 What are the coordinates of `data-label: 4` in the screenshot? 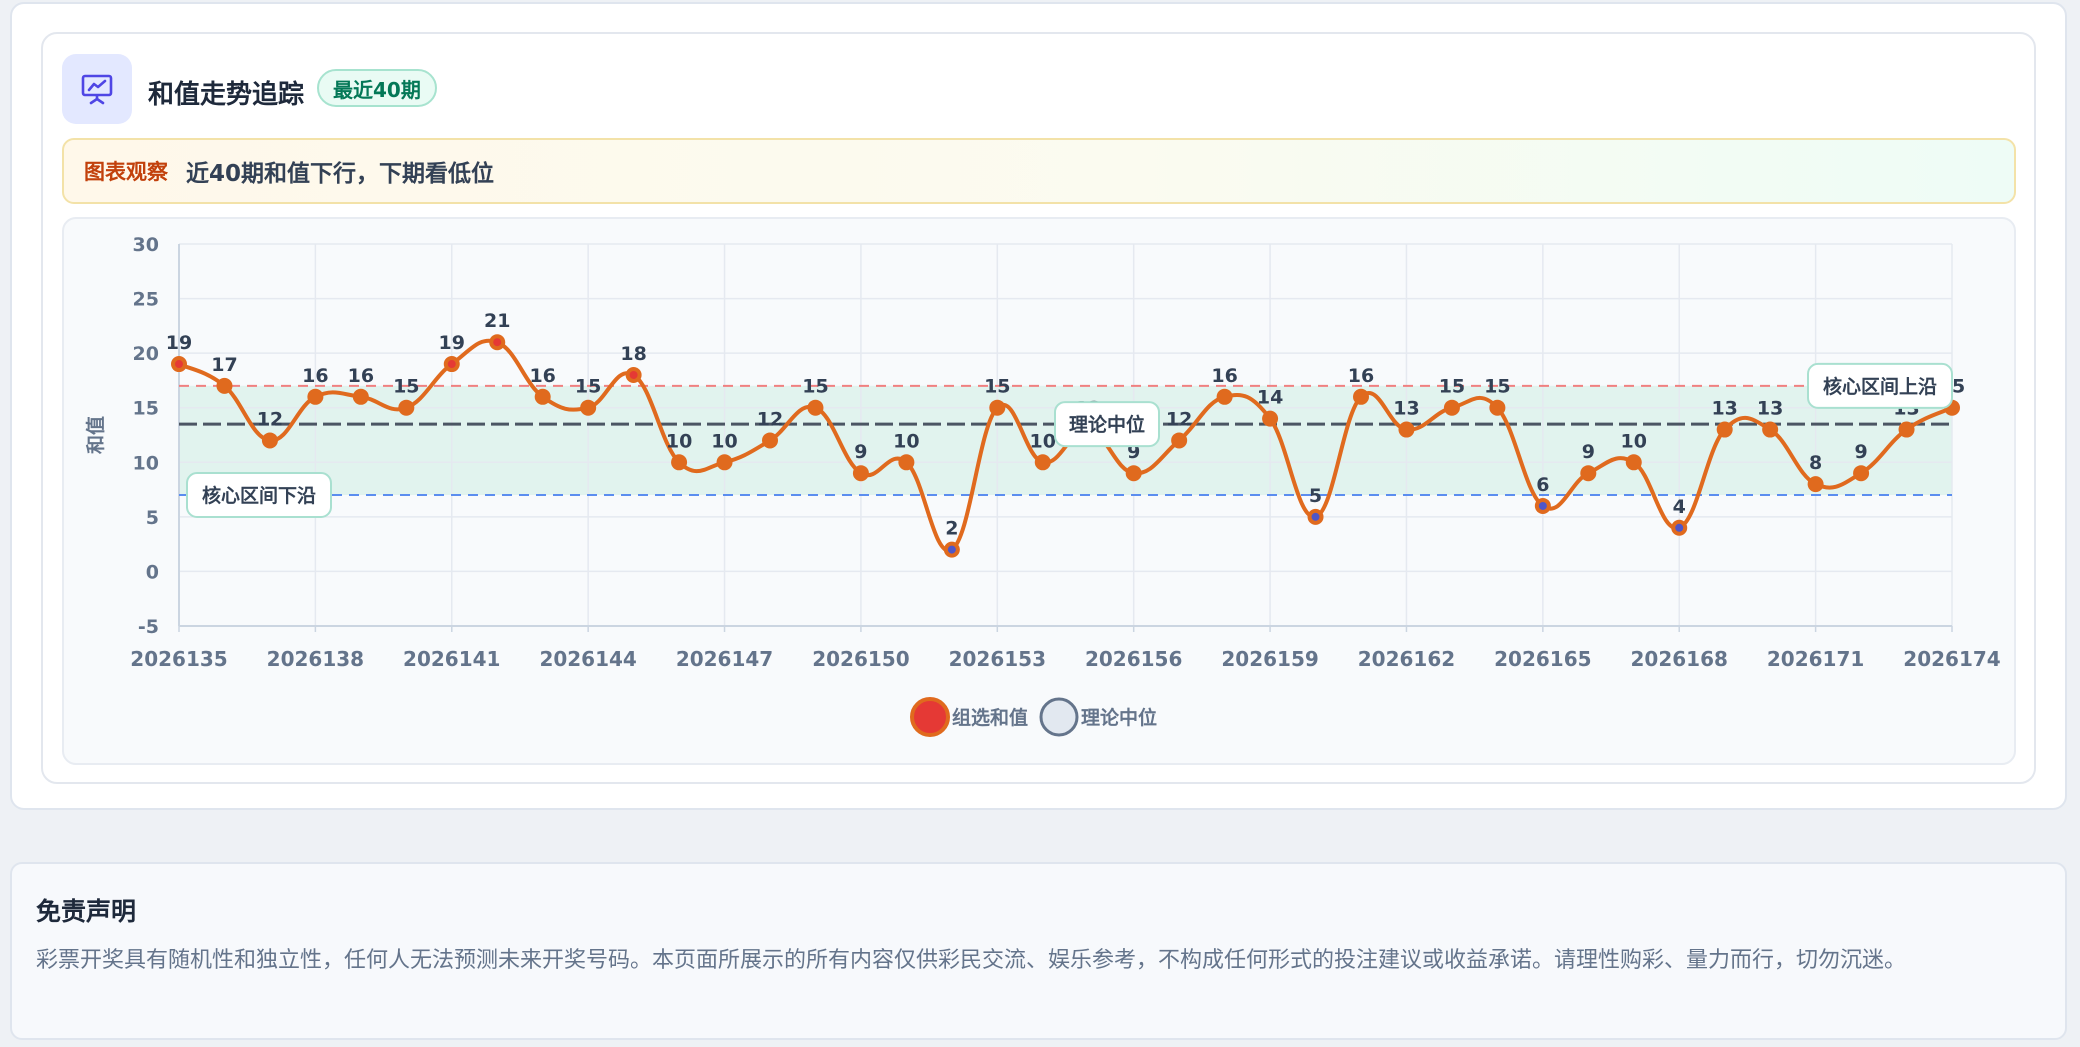 It's located at (1679, 507).